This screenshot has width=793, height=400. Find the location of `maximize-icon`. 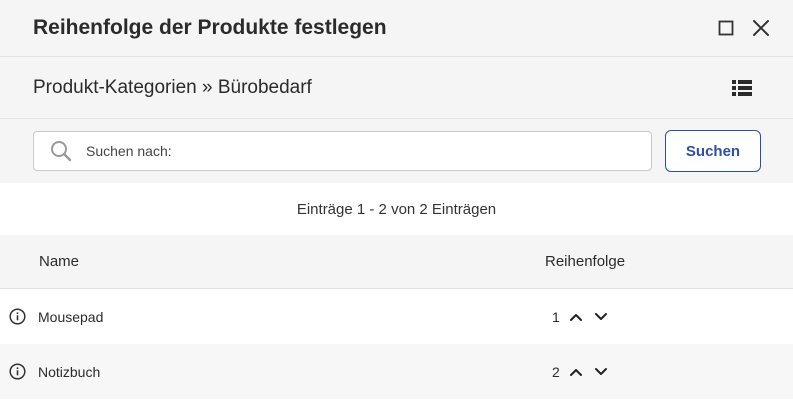

maximize-icon is located at coordinates (726, 28).